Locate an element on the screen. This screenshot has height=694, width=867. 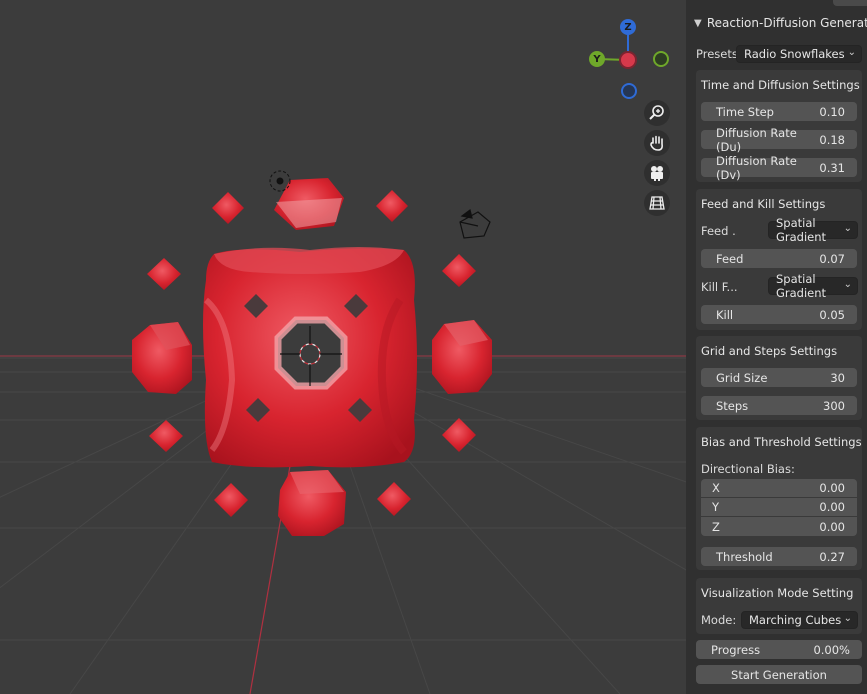
bias-y-field: Y 0.00 is located at coordinates (779, 507).